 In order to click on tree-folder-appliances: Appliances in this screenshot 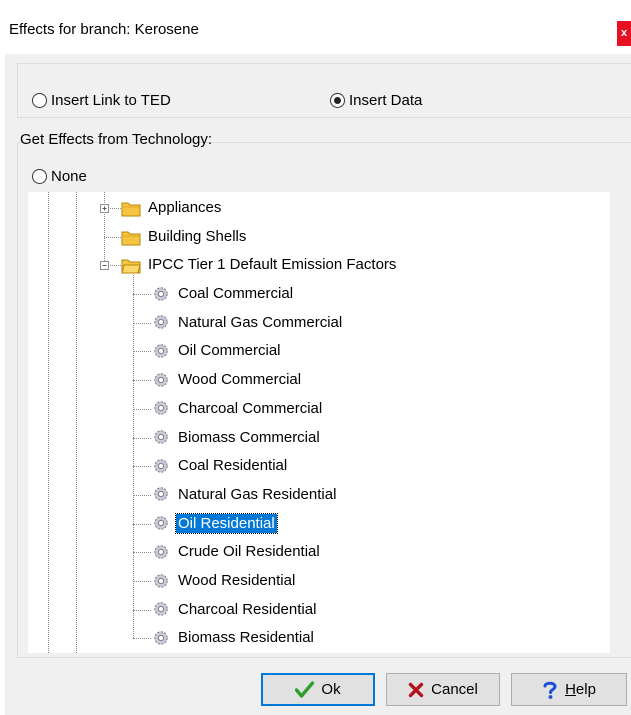, I will do `click(172, 207)`.